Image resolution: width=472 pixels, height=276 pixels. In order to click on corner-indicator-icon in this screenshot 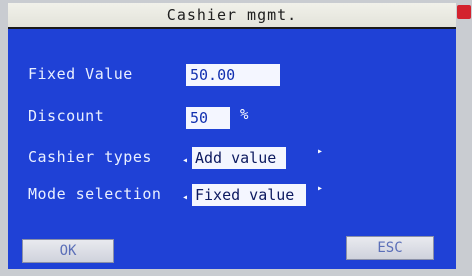, I will do `click(464, 12)`.